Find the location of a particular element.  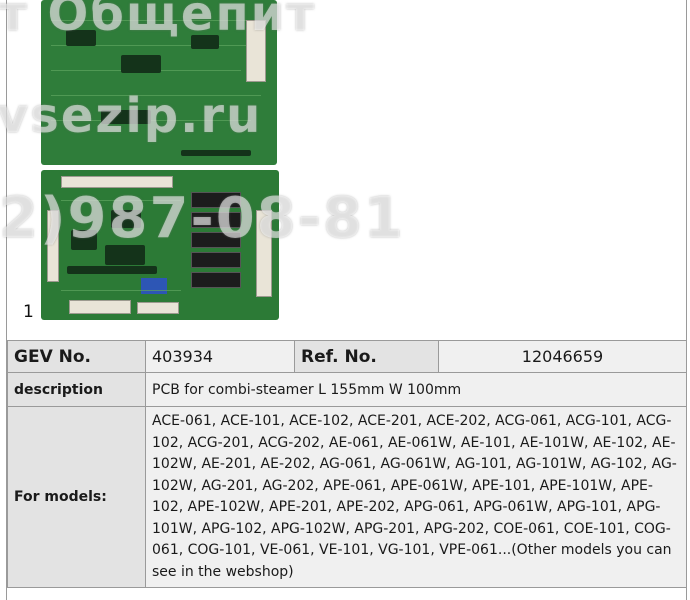

description-value: PCB for combi-steamer L 155mm W 100mm is located at coordinates (416, 389).